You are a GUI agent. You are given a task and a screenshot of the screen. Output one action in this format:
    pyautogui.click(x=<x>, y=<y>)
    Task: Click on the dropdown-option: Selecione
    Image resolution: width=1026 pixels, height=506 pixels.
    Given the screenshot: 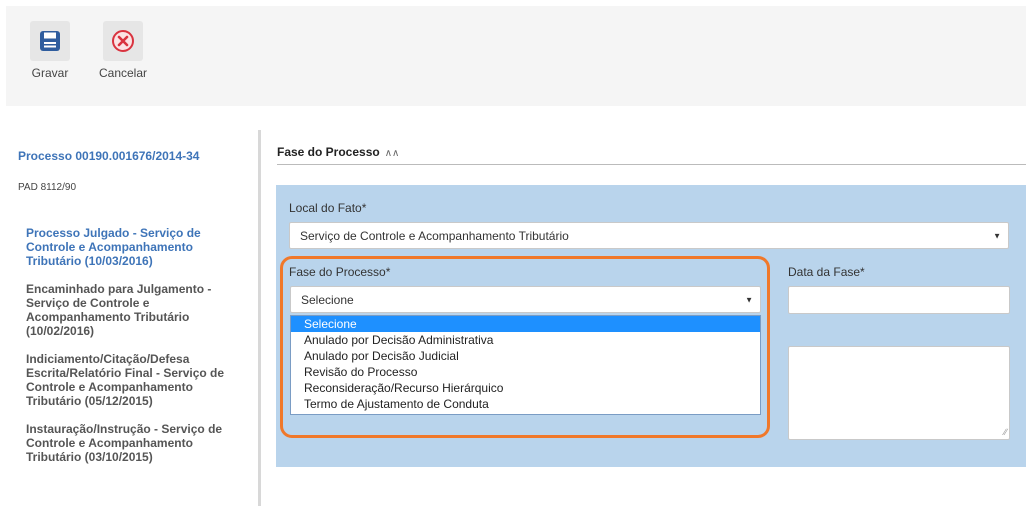 What is the action you would take?
    pyautogui.click(x=525, y=324)
    